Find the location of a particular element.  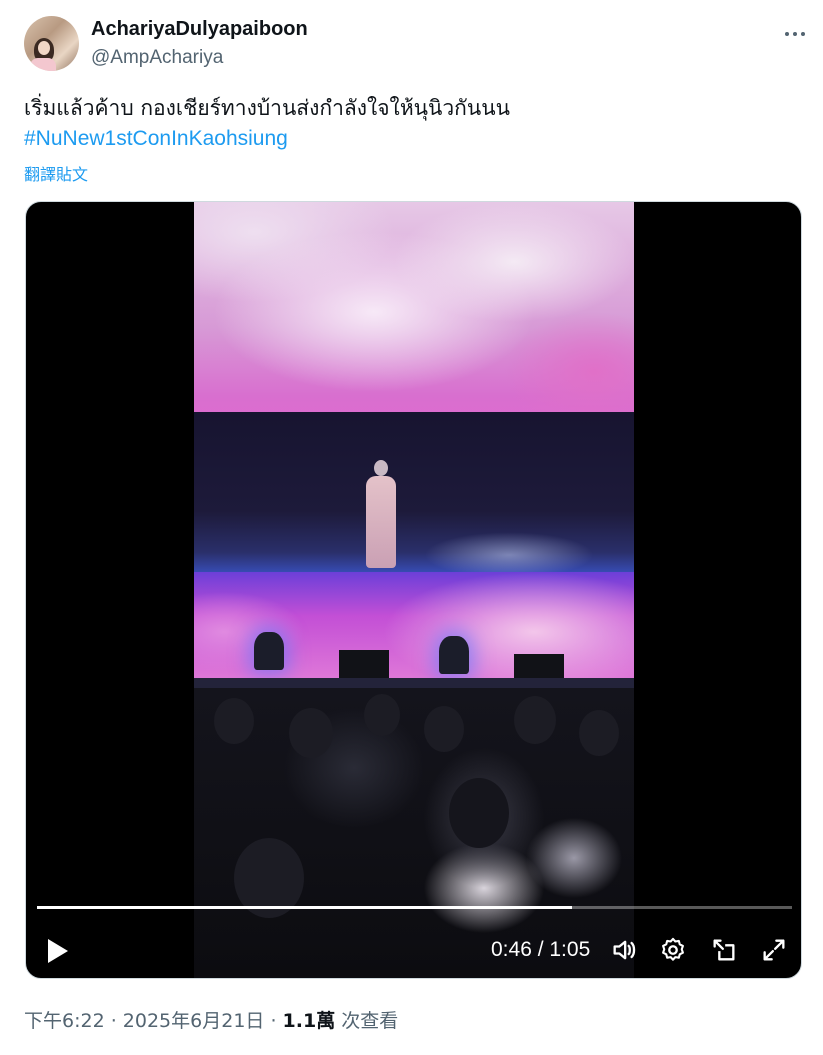

tweet-meta: 下午6:22 · 2025年6月21日 · 1.1萬 次查看 is located at coordinates (211, 1019).